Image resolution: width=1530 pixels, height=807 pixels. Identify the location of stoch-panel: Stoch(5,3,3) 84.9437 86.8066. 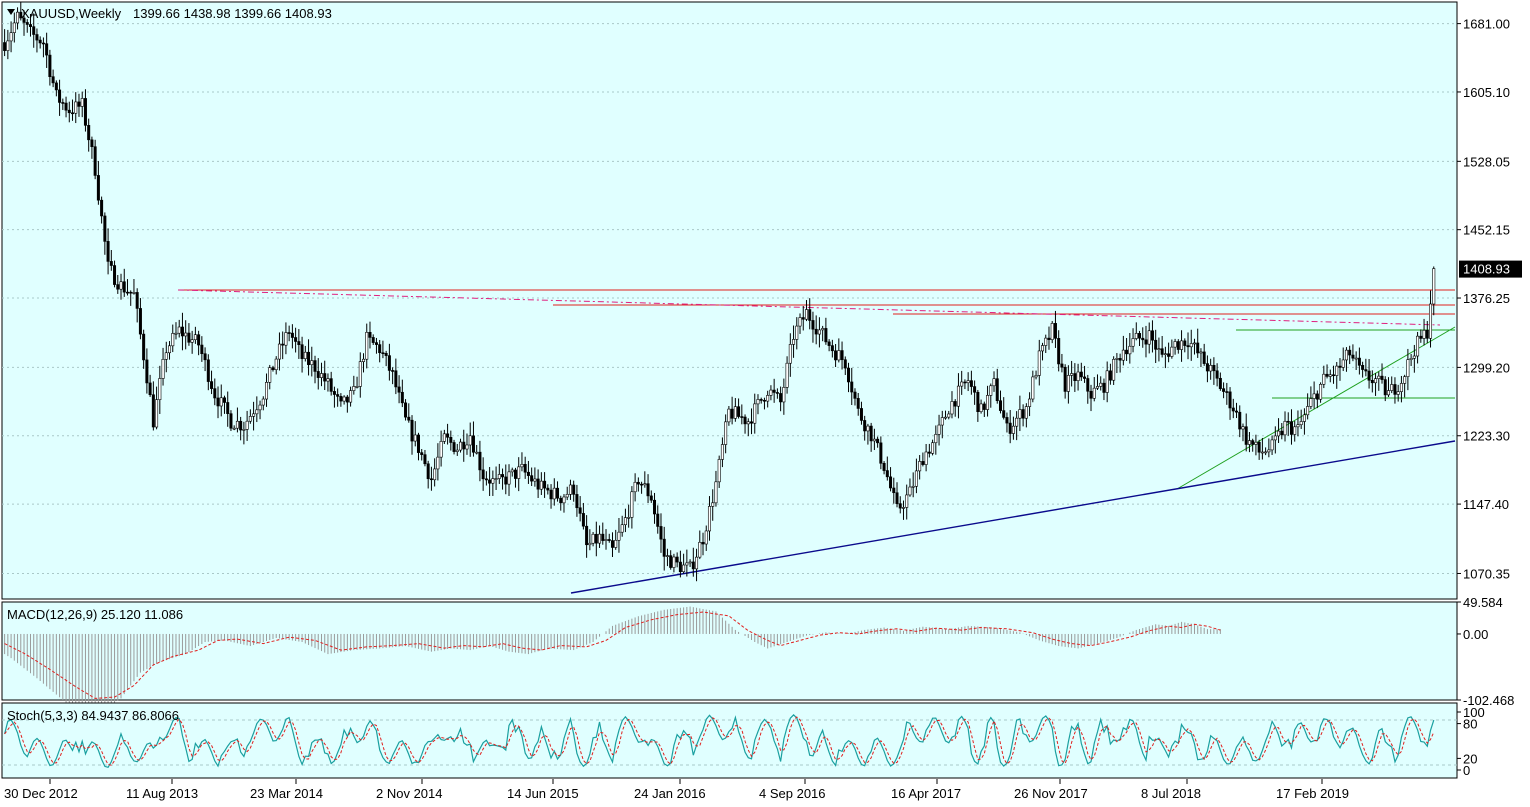
(729, 740).